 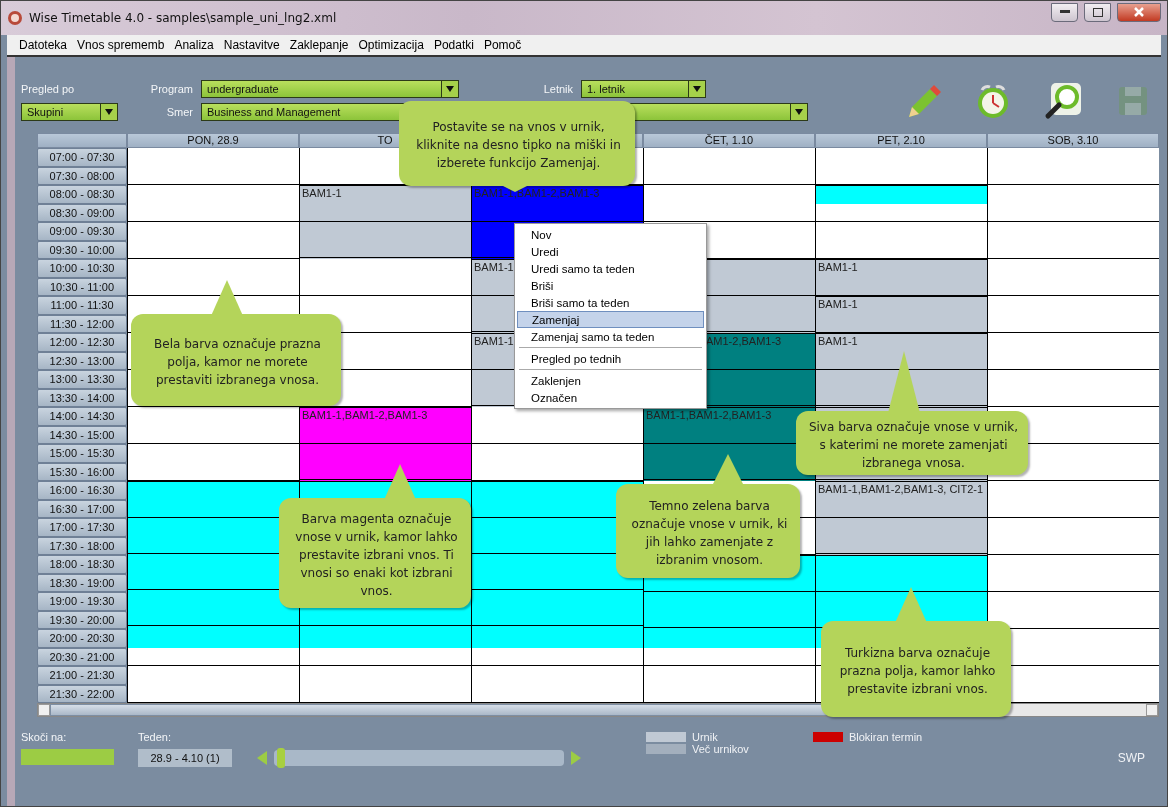 What do you see at coordinates (44, 710) in the screenshot?
I see `scroll-left-button` at bounding box center [44, 710].